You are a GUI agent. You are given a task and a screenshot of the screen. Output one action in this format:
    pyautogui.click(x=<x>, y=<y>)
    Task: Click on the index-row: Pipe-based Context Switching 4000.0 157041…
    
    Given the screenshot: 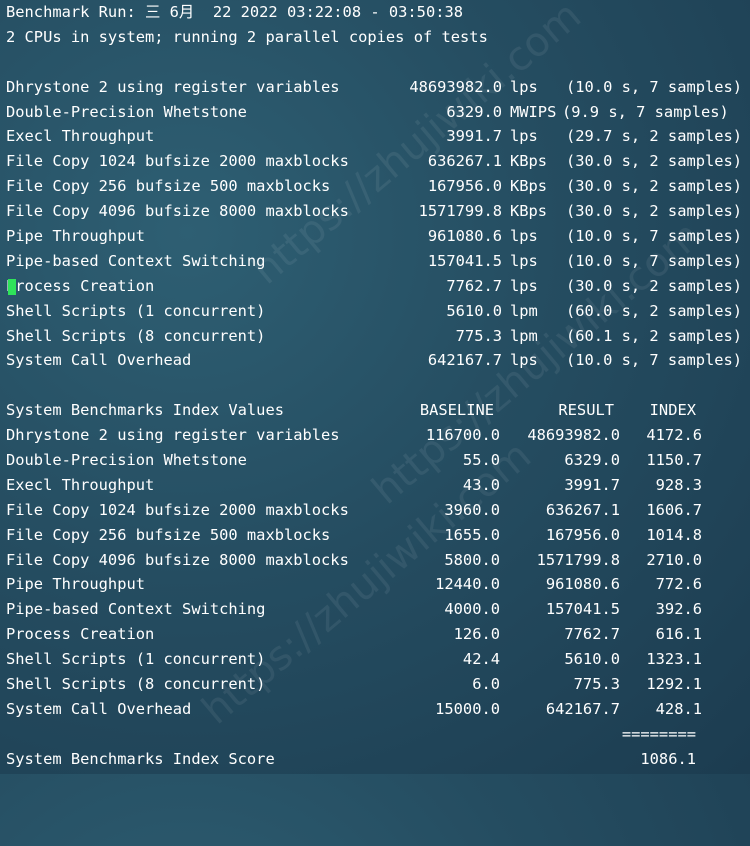 What is the action you would take?
    pyautogui.click(x=378, y=609)
    